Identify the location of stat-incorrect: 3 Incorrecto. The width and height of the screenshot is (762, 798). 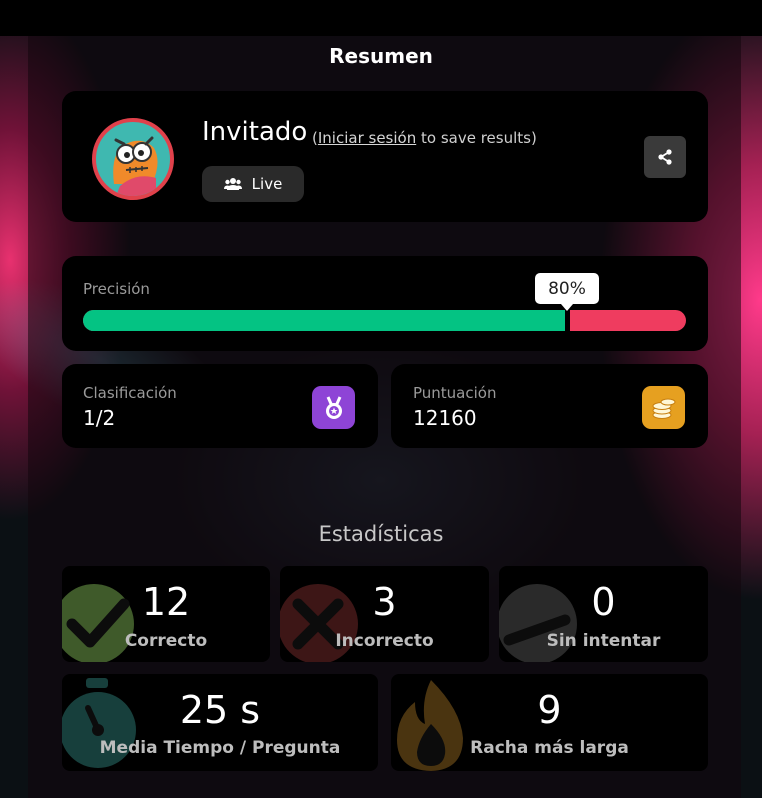
(384, 614).